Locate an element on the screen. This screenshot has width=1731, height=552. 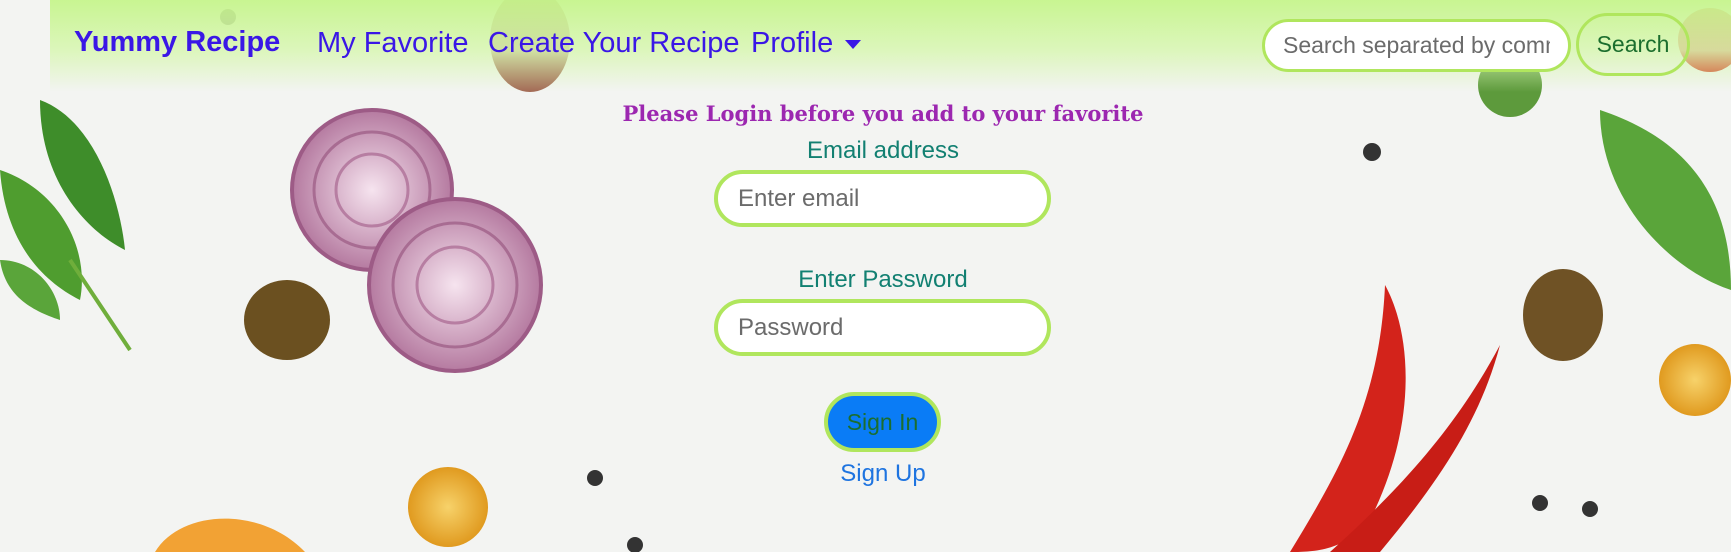
email-label: Email address is located at coordinates (883, 150).